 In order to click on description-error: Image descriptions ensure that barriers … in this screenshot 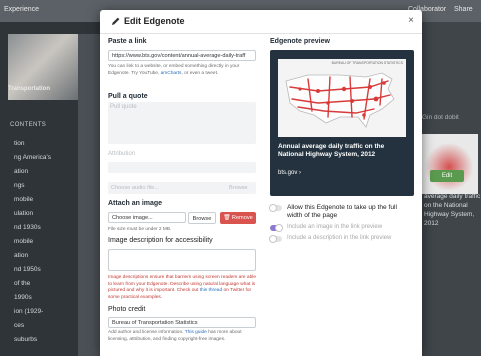, I will do `click(182, 287)`.